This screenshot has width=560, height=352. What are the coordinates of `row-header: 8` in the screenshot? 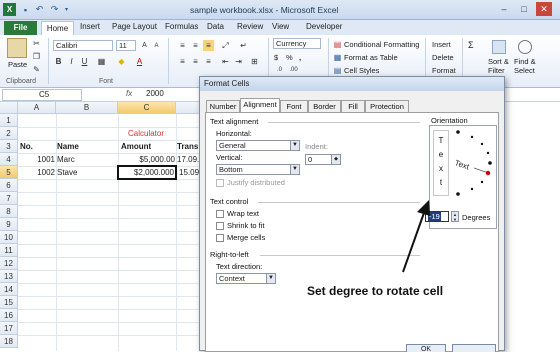 It's located at (9, 211).